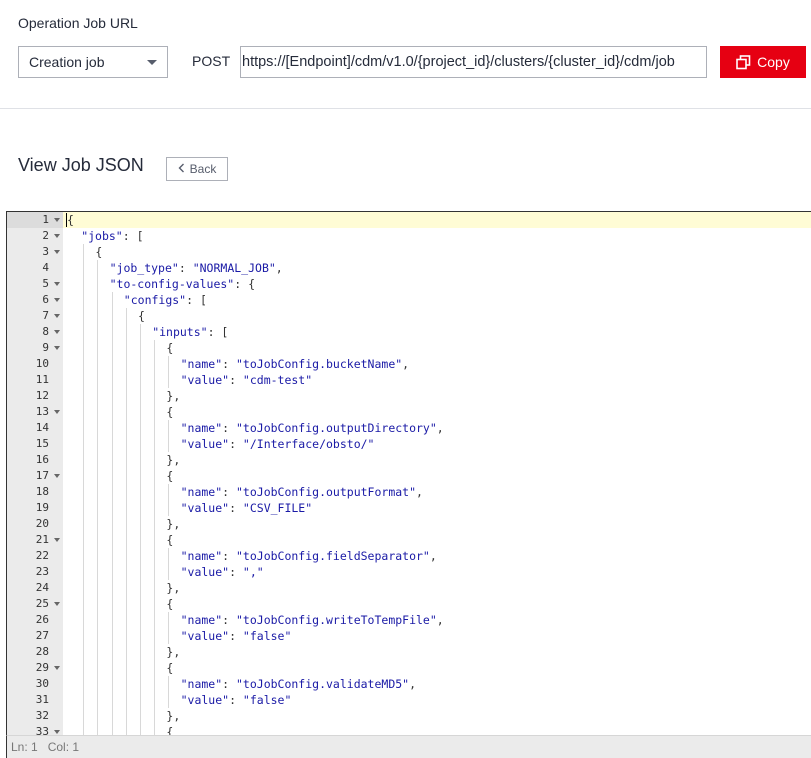 Image resolution: width=811 pixels, height=758 pixels. What do you see at coordinates (409, 668) in the screenshot?
I see `code-line: 29{` at bounding box center [409, 668].